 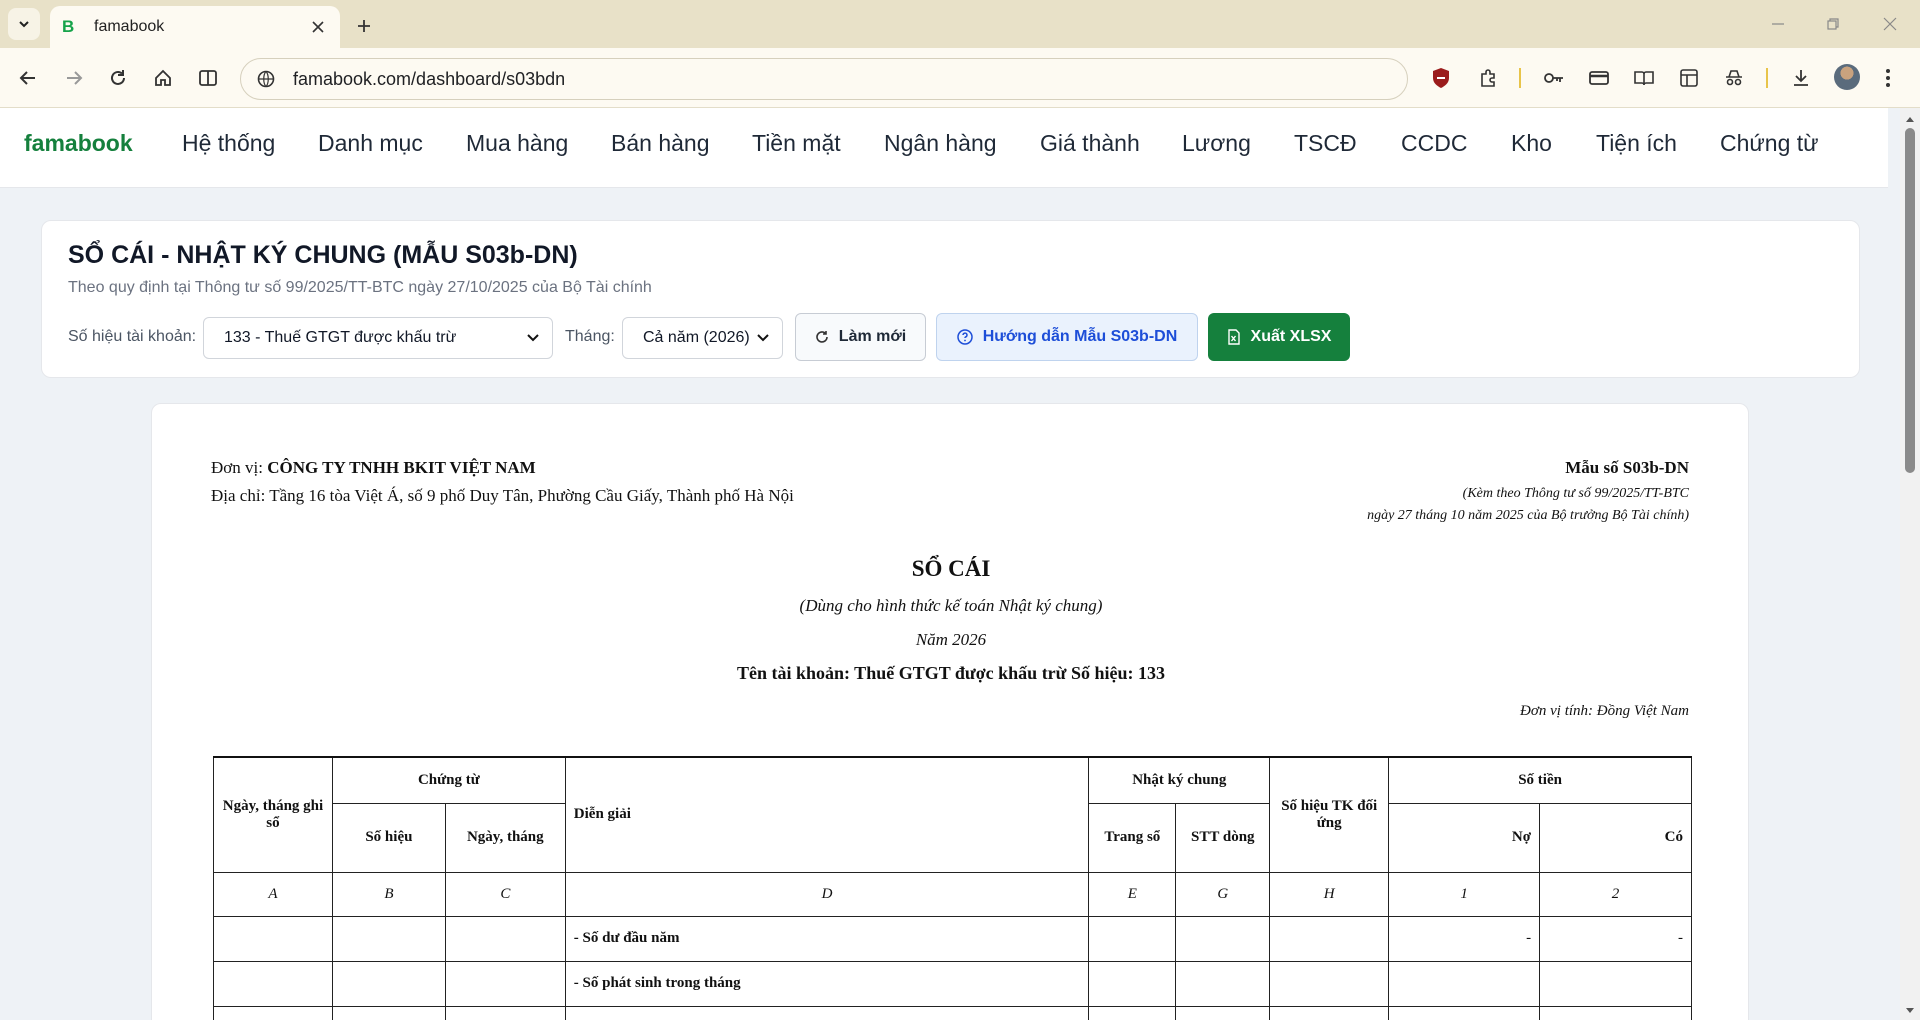 I want to click on more-vertical-icon, so click(x=1888, y=78).